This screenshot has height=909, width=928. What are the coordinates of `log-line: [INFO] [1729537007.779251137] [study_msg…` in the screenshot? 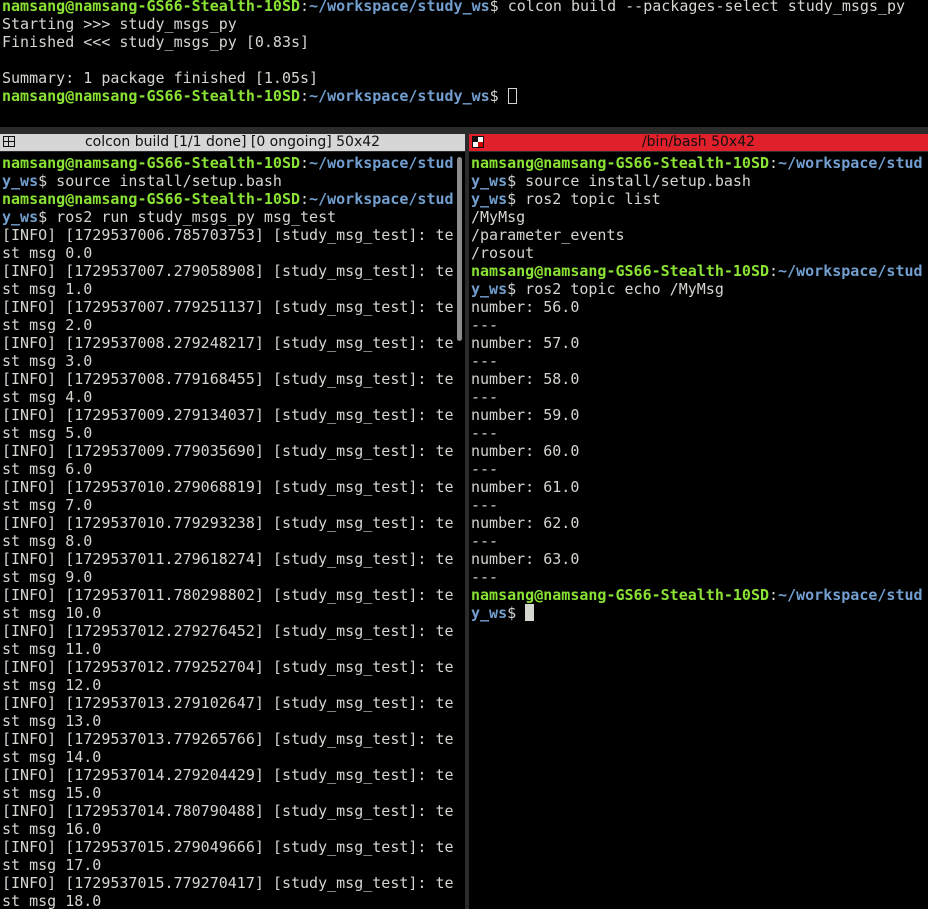 It's located at (228, 307).